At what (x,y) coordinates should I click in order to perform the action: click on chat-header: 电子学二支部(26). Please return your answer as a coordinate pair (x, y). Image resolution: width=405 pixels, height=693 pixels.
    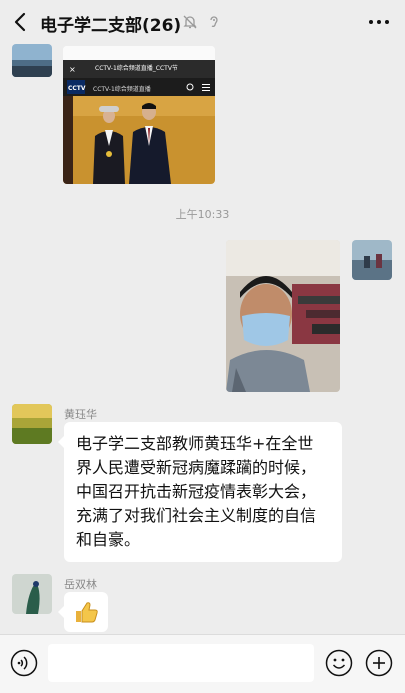
    Looking at the image, I should click on (202, 22).